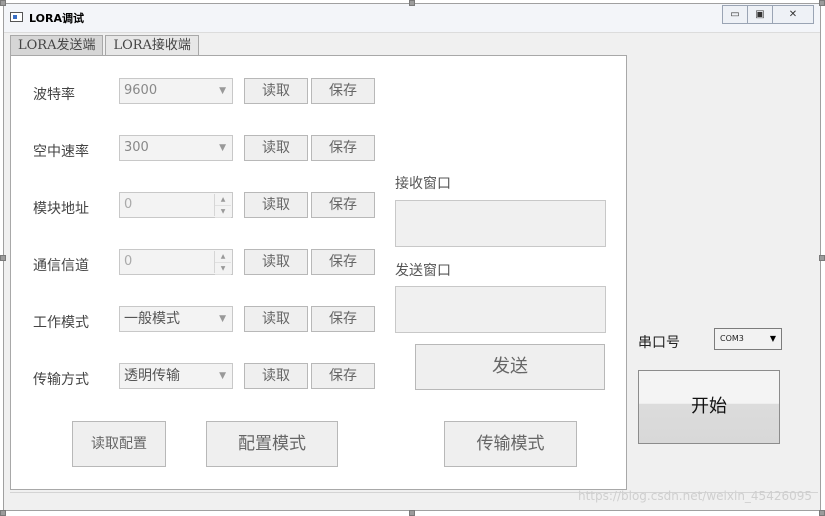  I want to click on watermark-text: https://blog.csdn.net/weixin_45426095, so click(694, 496).